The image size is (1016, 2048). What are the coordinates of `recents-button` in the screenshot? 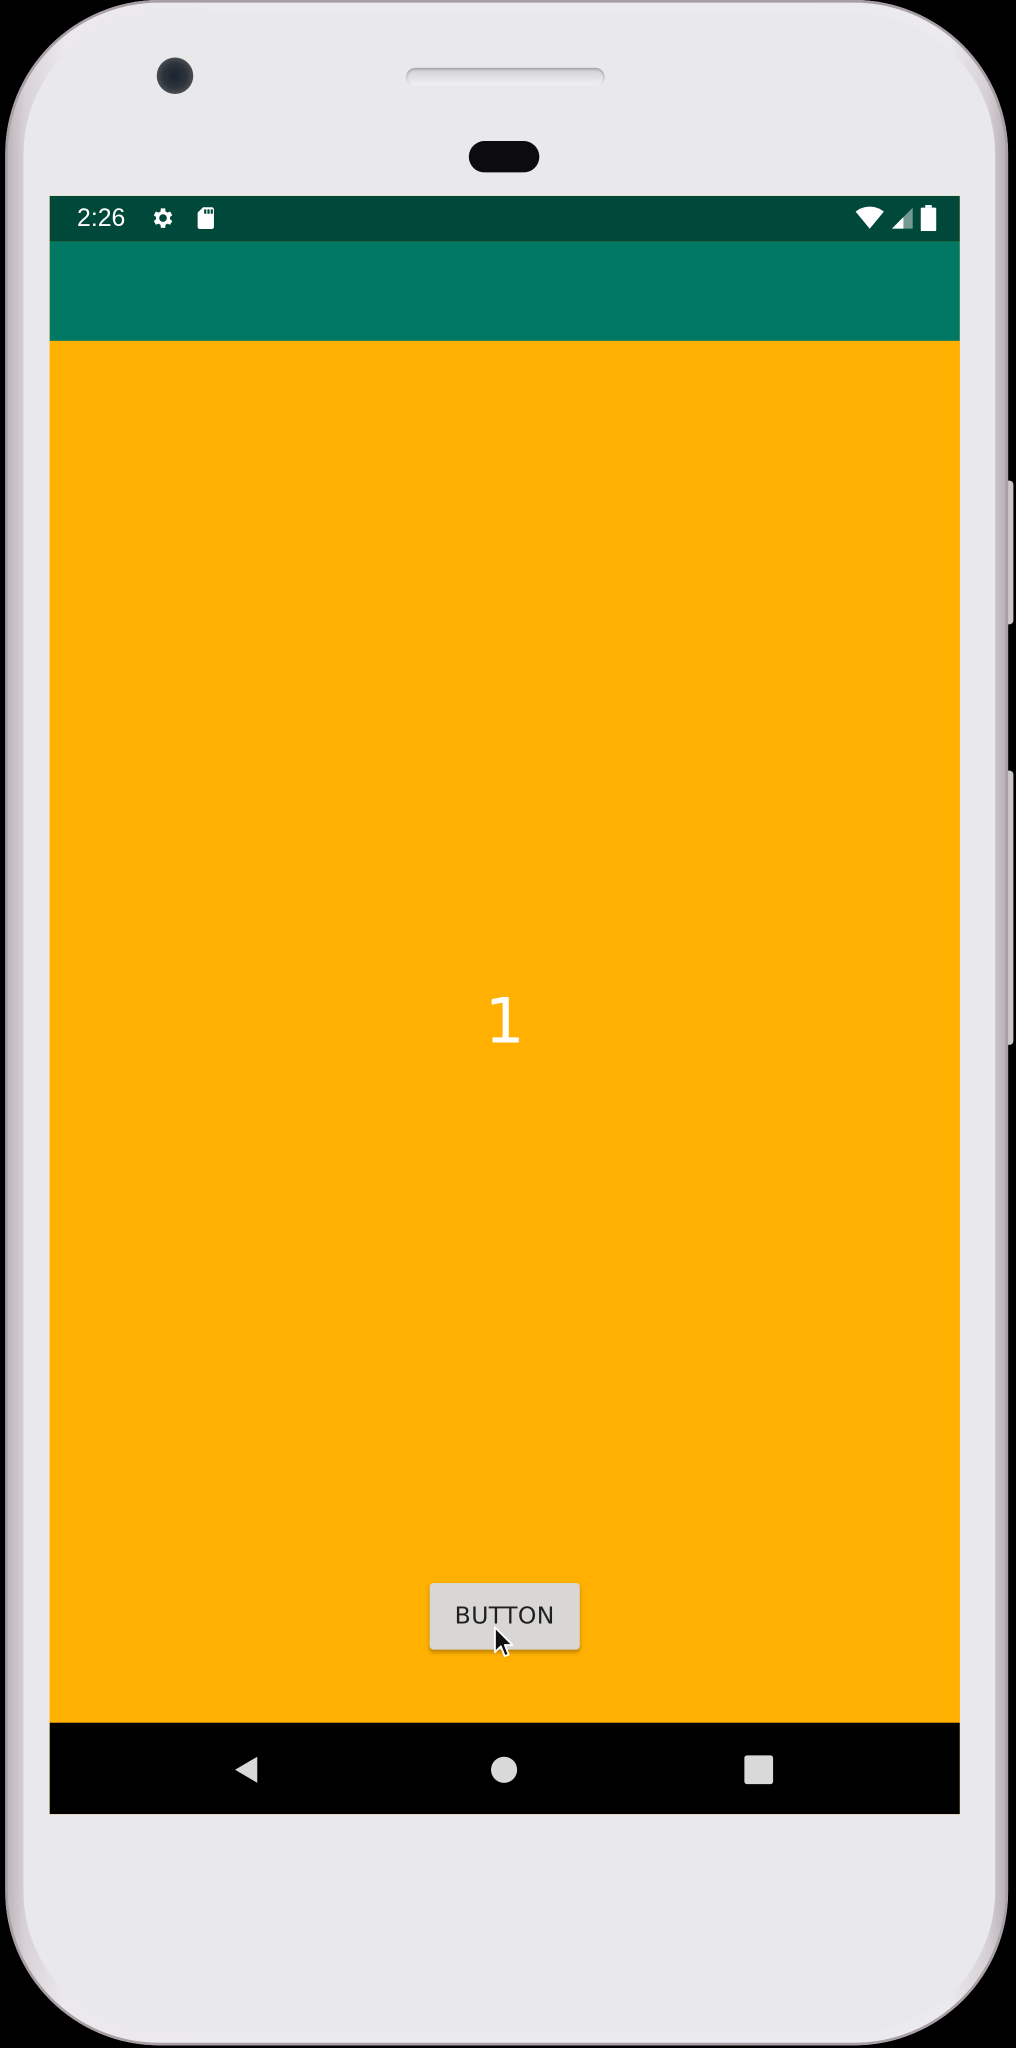 It's located at (758, 1769).